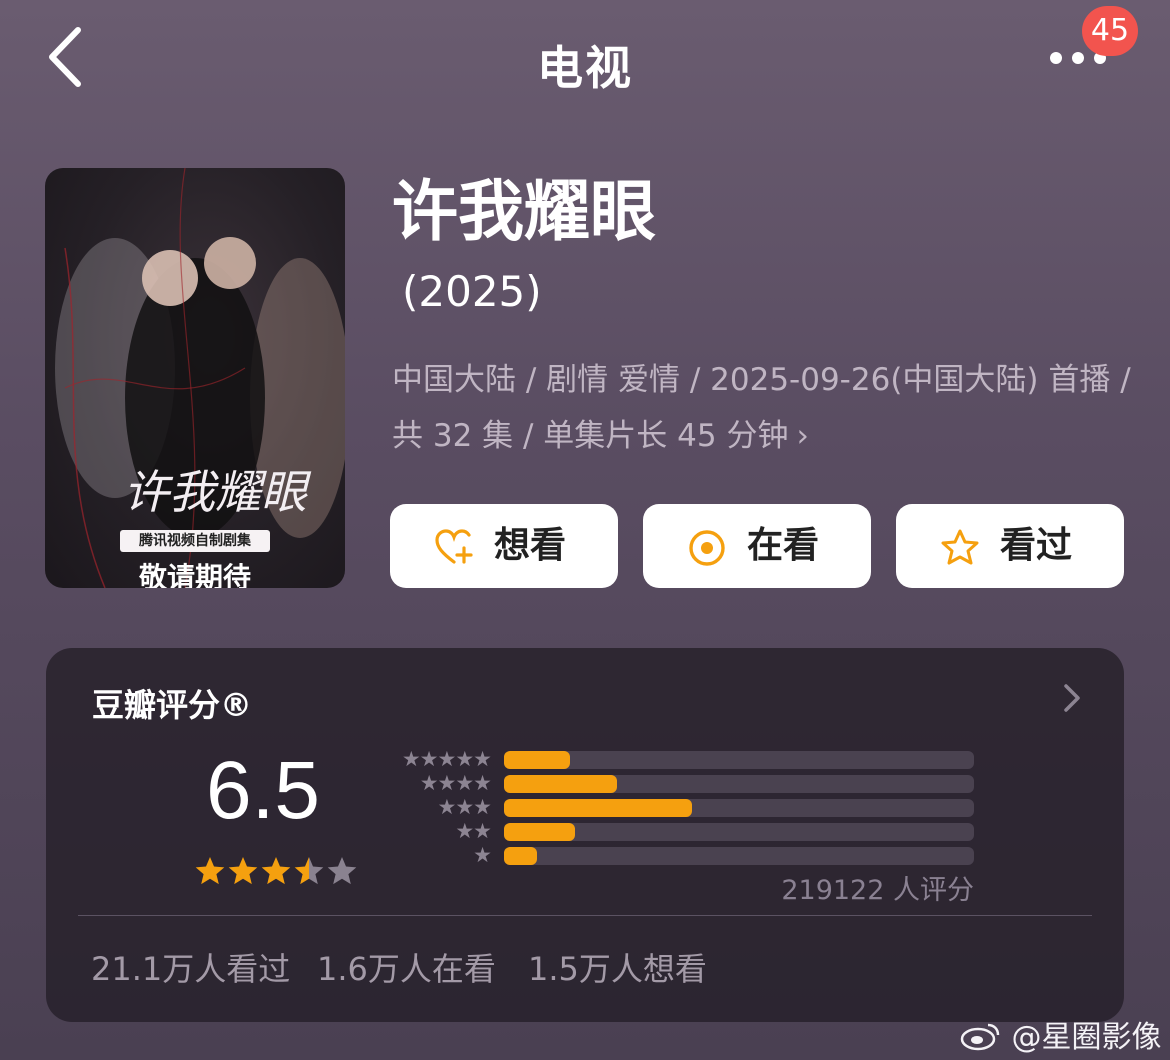  I want to click on distribution-star-label: ★★★★★, so click(446, 759).